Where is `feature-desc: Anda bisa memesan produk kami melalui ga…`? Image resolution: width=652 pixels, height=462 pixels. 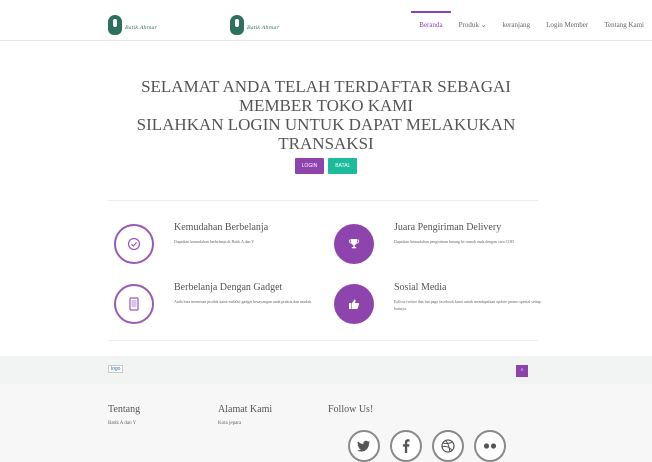
feature-desc: Anda bisa memesan produk kami melalui ga… is located at coordinates (243, 301).